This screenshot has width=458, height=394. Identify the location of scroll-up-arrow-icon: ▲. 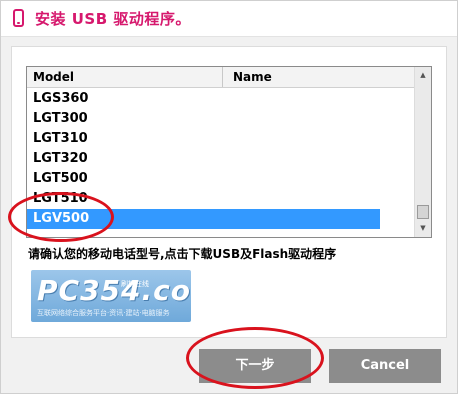
(423, 75).